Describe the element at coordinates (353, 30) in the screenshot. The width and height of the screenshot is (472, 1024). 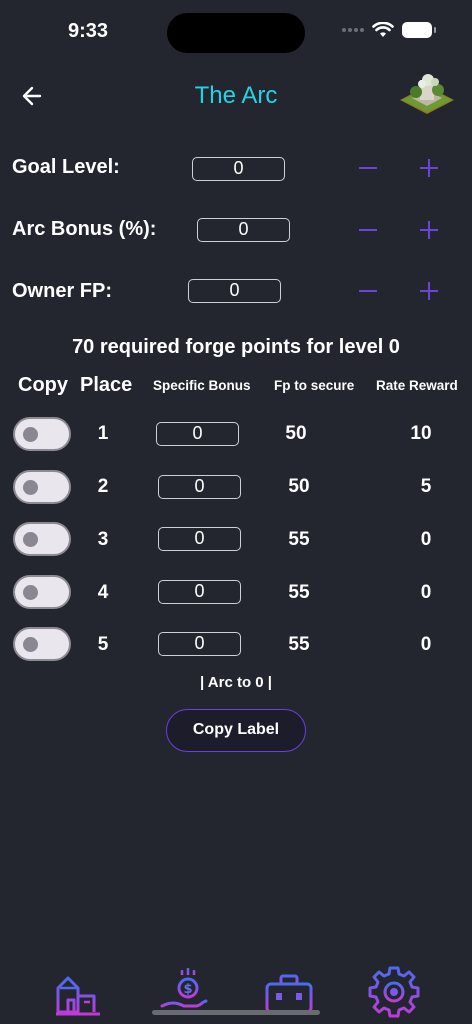
I see `signal-icon` at that location.